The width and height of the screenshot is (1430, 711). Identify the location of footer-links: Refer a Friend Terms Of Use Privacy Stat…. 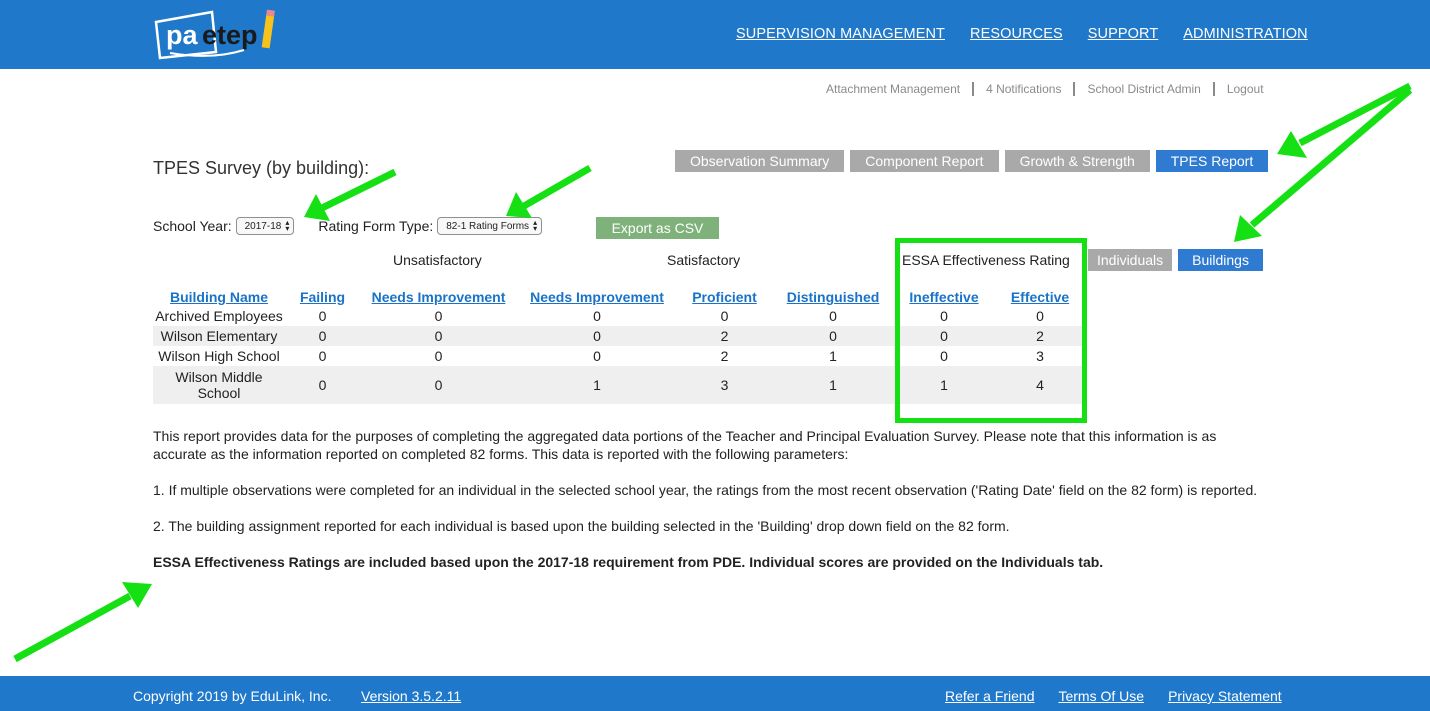
(1113, 696).